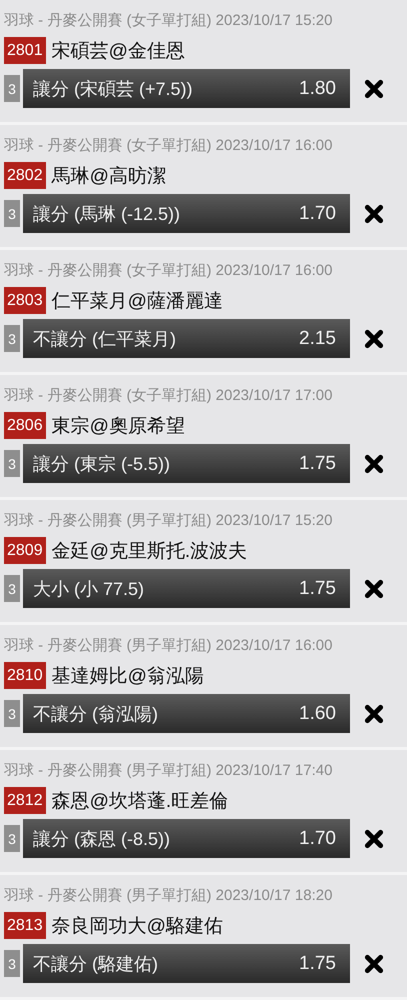 This screenshot has height=1000, width=407. What do you see at coordinates (169, 396) in the screenshot?
I see `league-info: 羽球 - 丹麥公開賽 (女子單打組) 2023/10/17 17:00` at bounding box center [169, 396].